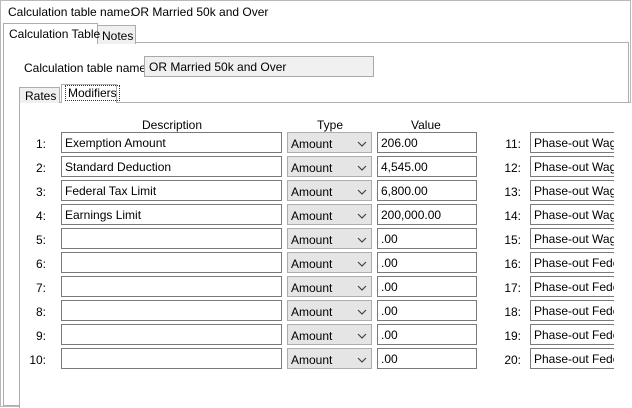 This screenshot has height=408, width=632. I want to click on header-label: Calculation table name:, so click(71, 12).